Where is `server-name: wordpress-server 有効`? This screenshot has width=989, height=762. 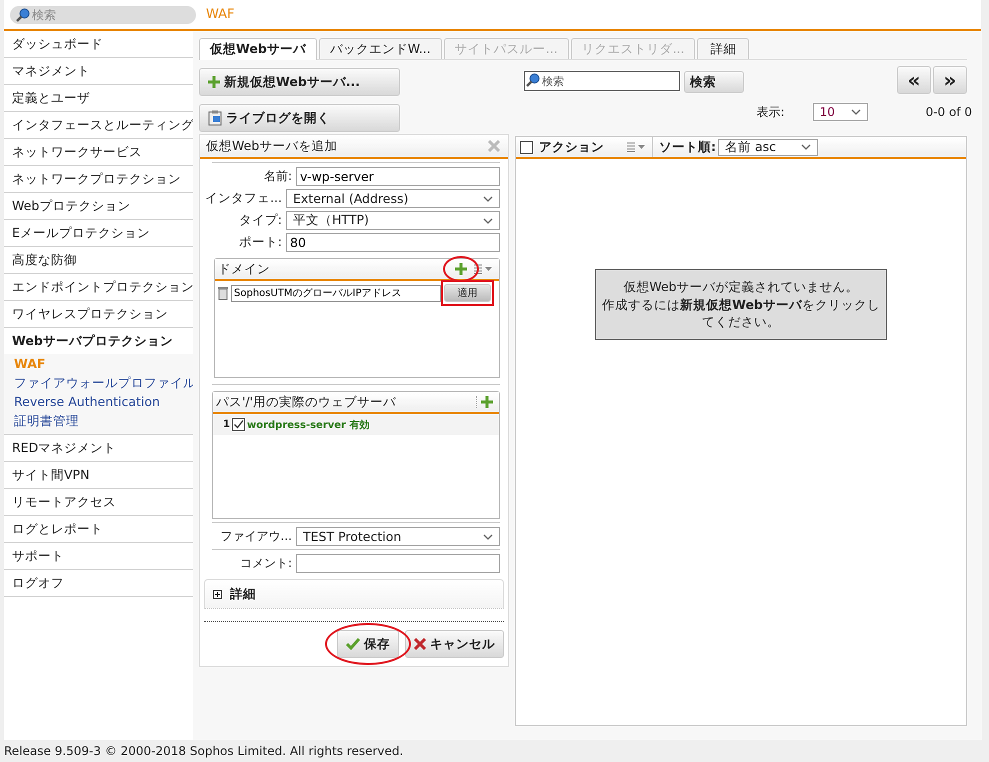 server-name: wordpress-server 有効 is located at coordinates (308, 425).